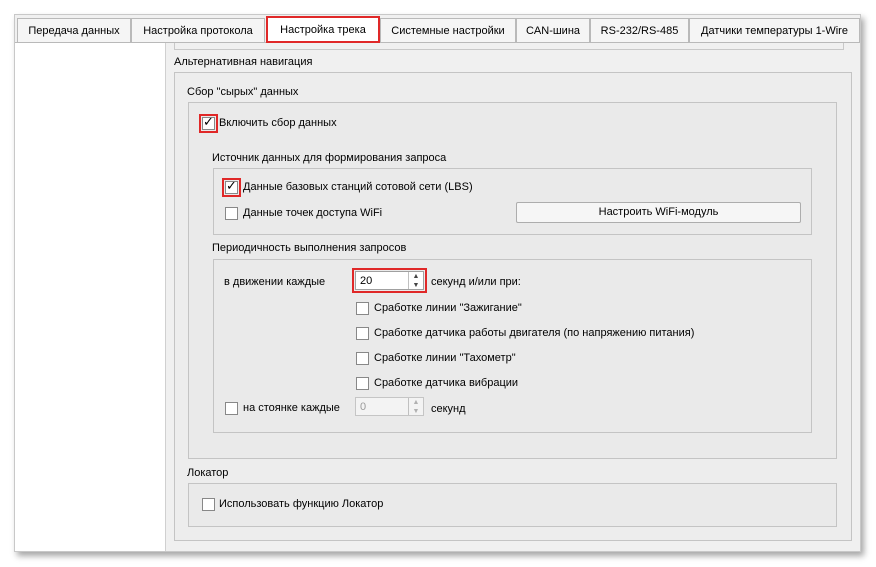  Describe the element at coordinates (278, 123) in the screenshot. I see `enable-raw-data-label: Включить сбор данных` at that location.